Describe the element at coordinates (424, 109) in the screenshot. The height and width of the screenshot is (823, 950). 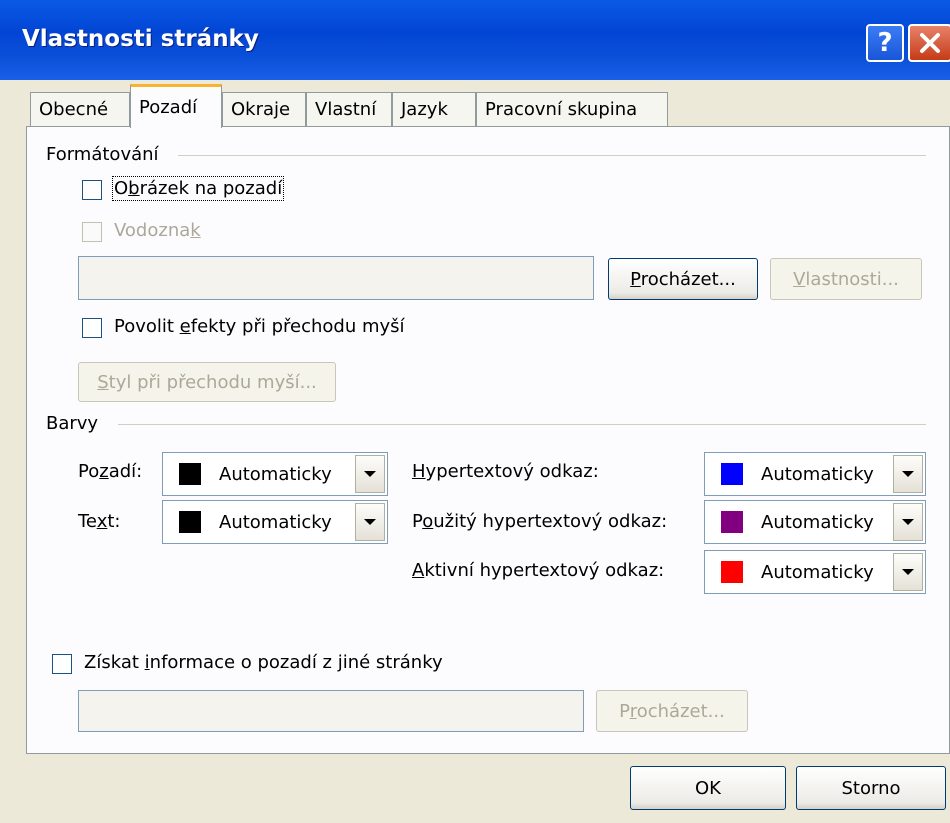
I see `tab-label: Jazyk` at that location.